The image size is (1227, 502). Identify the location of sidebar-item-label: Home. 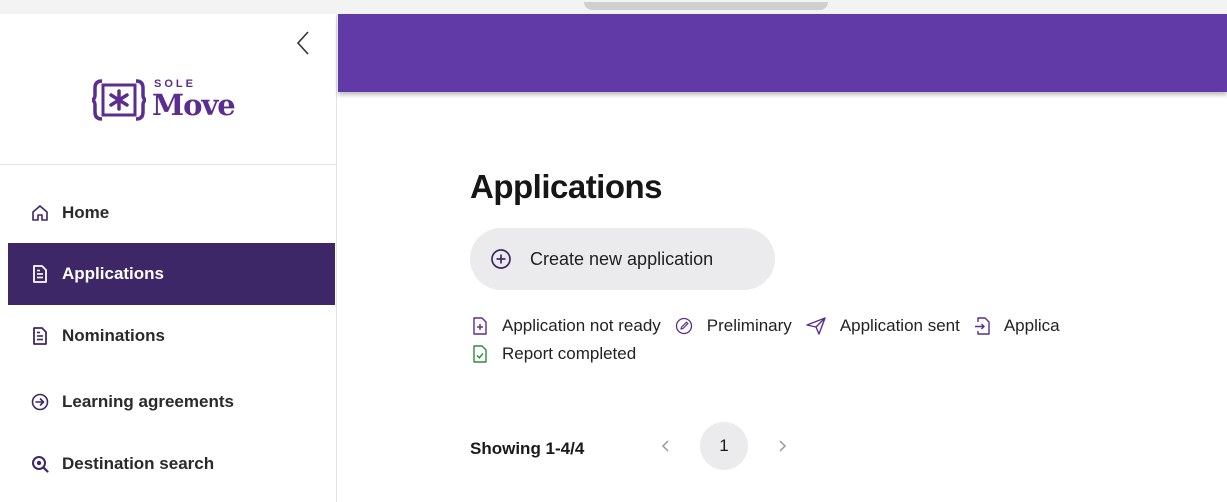
(86, 212).